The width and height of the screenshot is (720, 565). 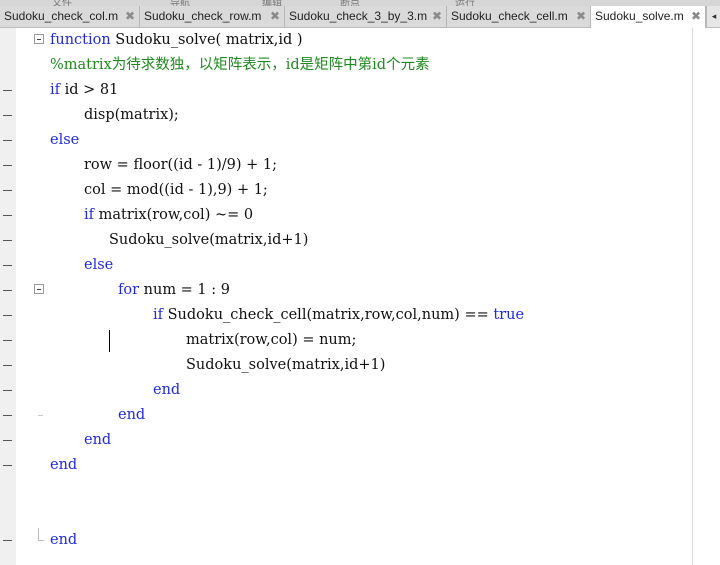 I want to click on code-text: %matrix为待求数独，以矩阵表示，id是矩阵中第id个元素, so click(x=240, y=65).